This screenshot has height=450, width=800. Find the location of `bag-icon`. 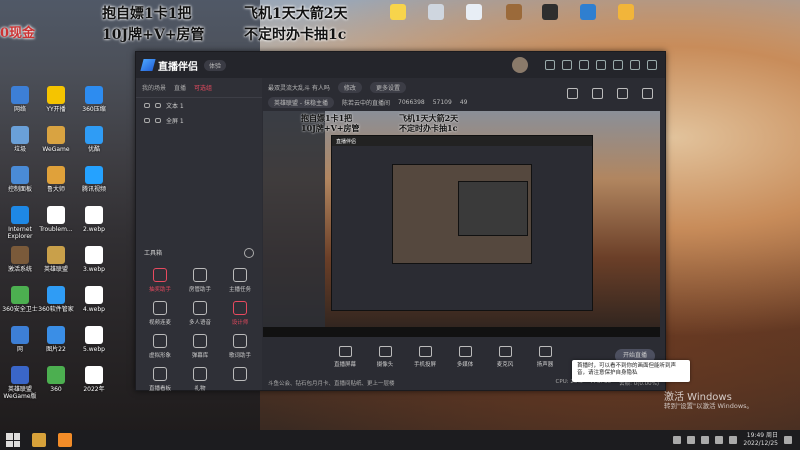

bag-icon is located at coordinates (597, 93).